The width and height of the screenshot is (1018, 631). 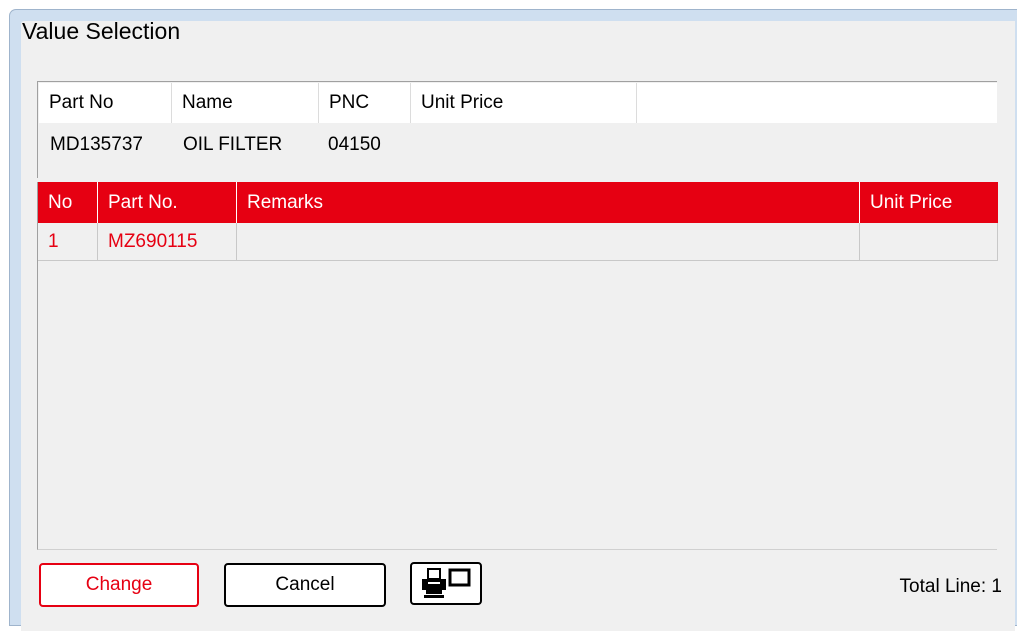 What do you see at coordinates (365, 103) in the screenshot?
I see `info-header-pnc: PNC` at bounding box center [365, 103].